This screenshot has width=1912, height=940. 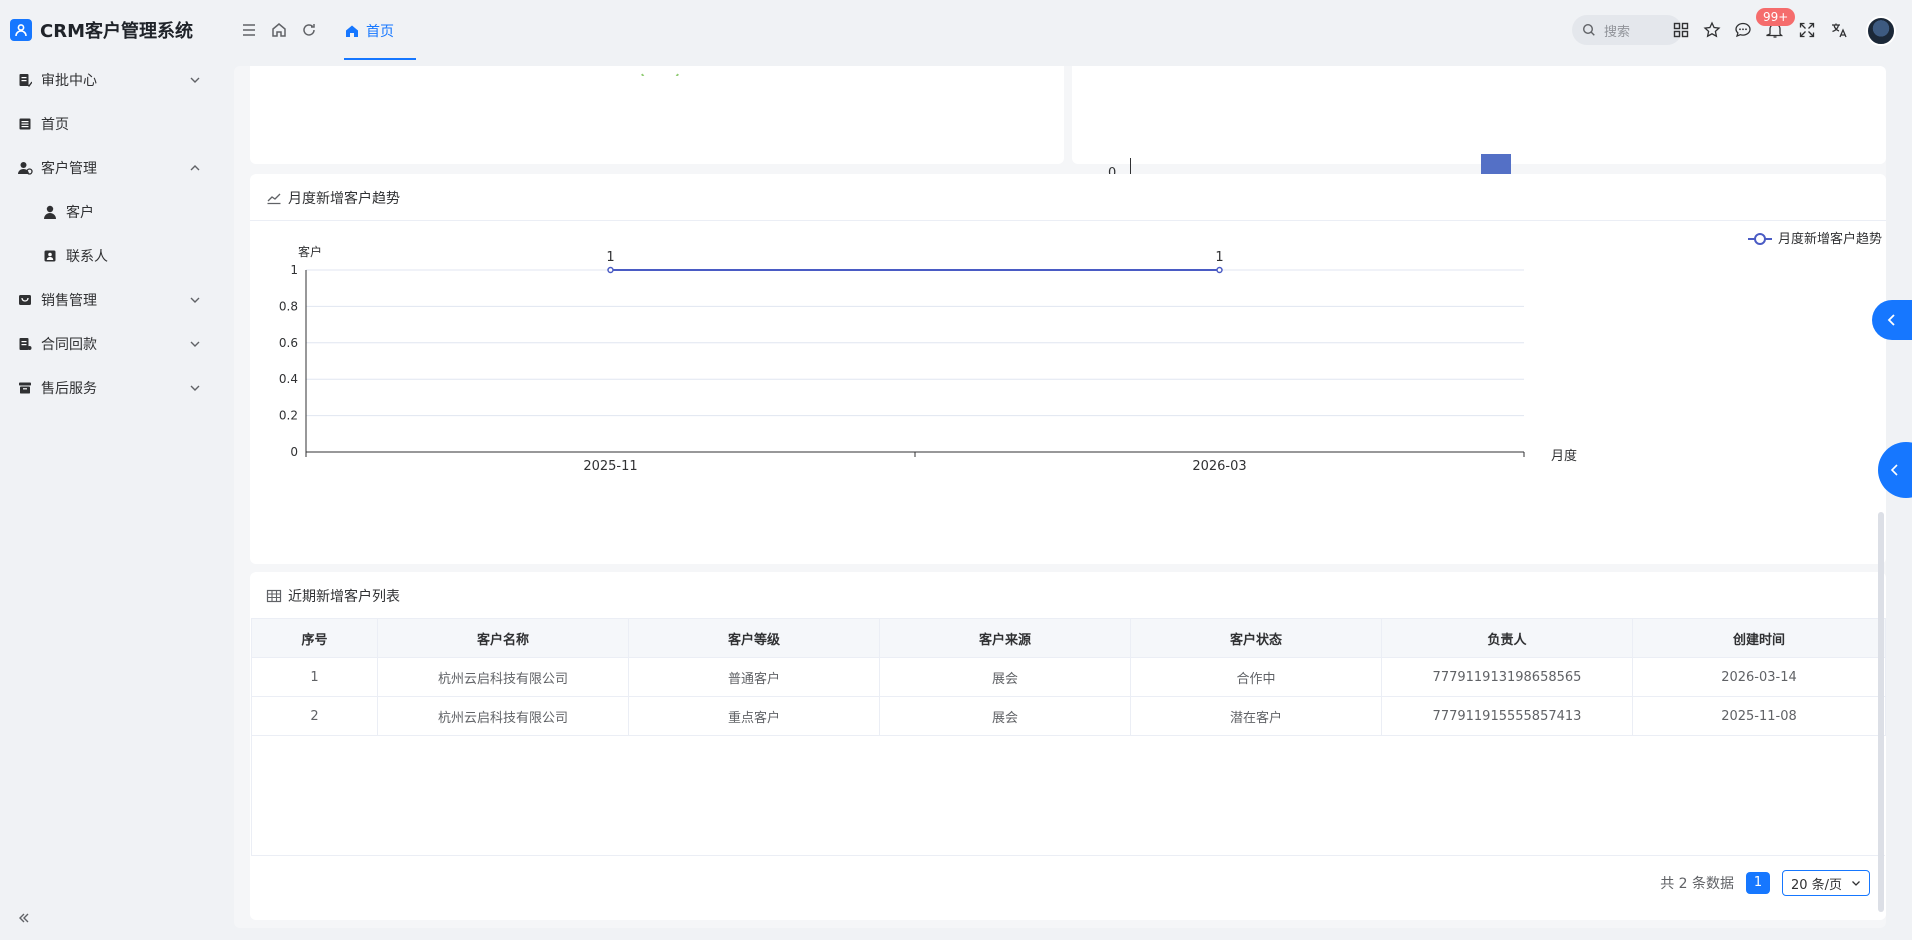 I want to click on table-cell: 合作中, so click(x=1256, y=677).